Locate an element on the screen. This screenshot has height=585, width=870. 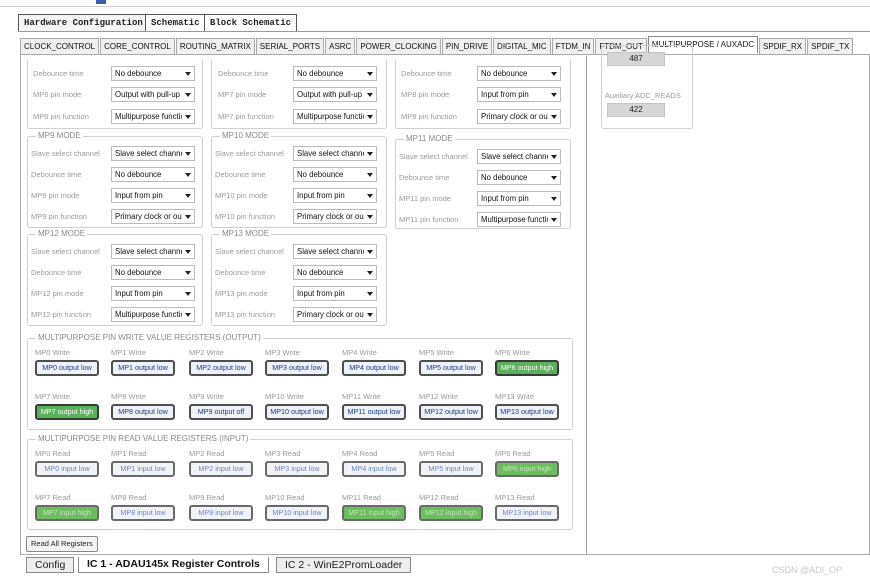
tab-hardware-configuration: Hardware Configuration is located at coordinates (83, 23).